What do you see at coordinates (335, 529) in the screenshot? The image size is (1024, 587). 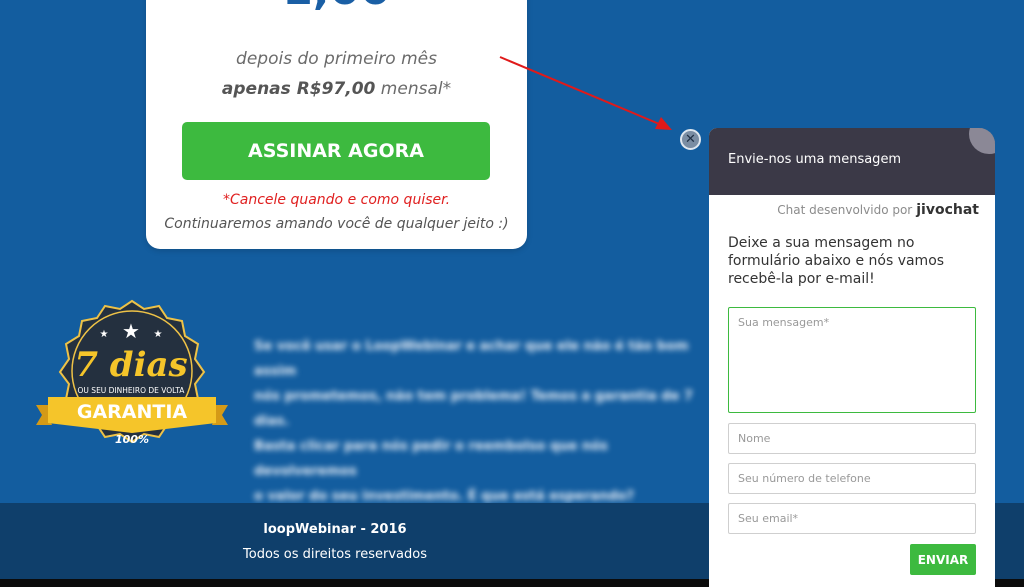 I see `footer-brand: loopWebinar - 2016` at bounding box center [335, 529].